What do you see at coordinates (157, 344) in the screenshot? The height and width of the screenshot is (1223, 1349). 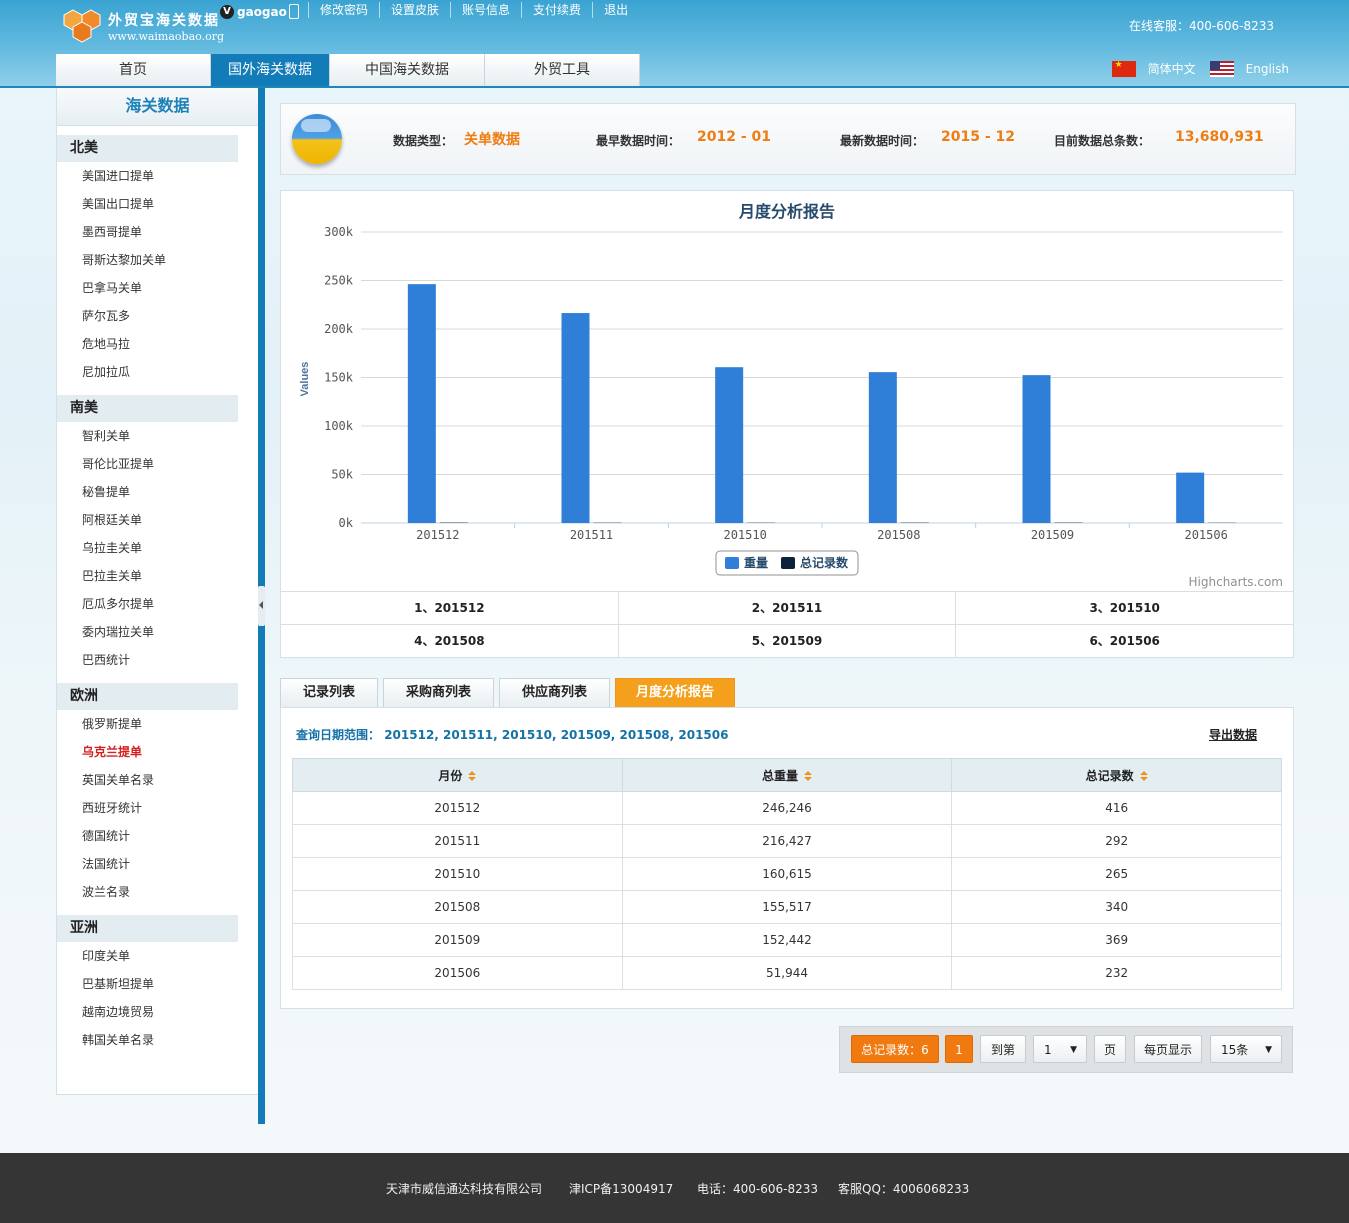 I see `sidebar-item: 危地马拉` at bounding box center [157, 344].